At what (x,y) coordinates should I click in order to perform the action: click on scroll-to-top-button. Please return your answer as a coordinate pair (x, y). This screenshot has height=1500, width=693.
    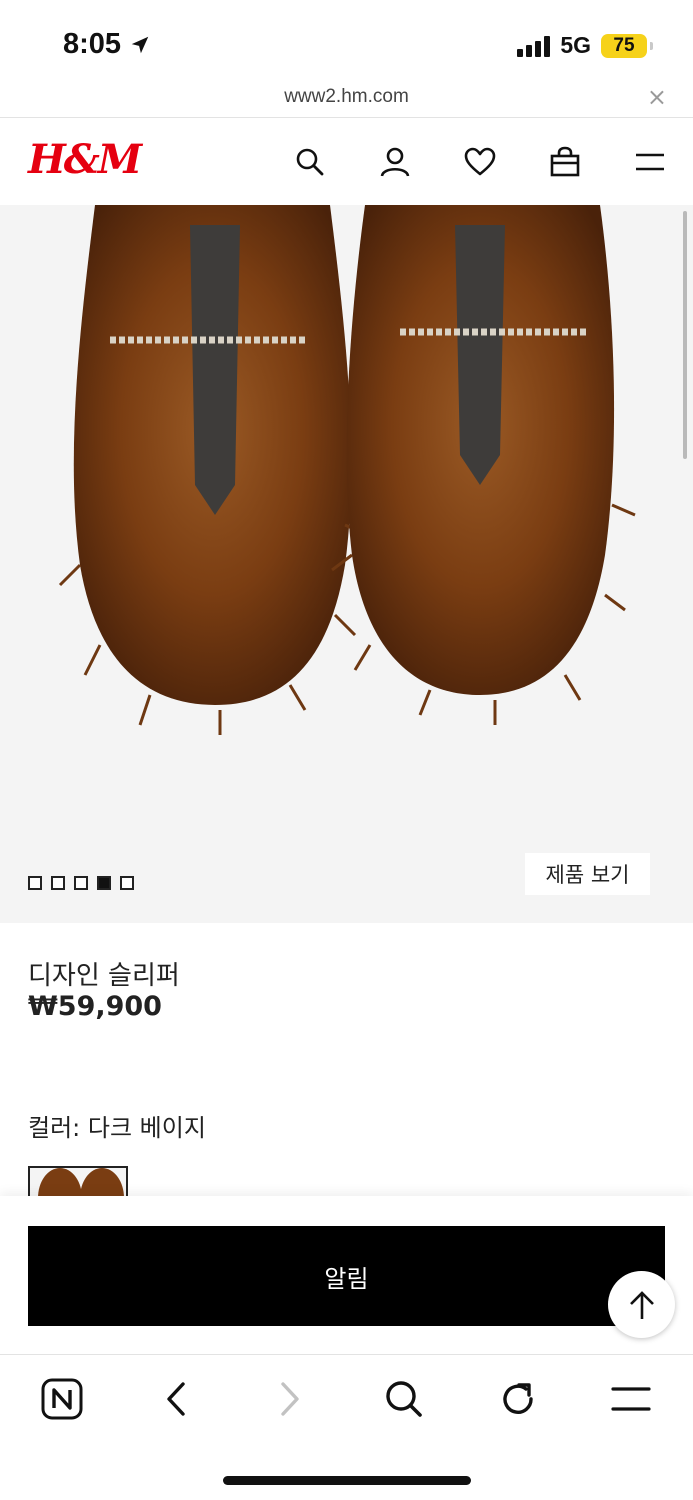
    Looking at the image, I should click on (641, 1304).